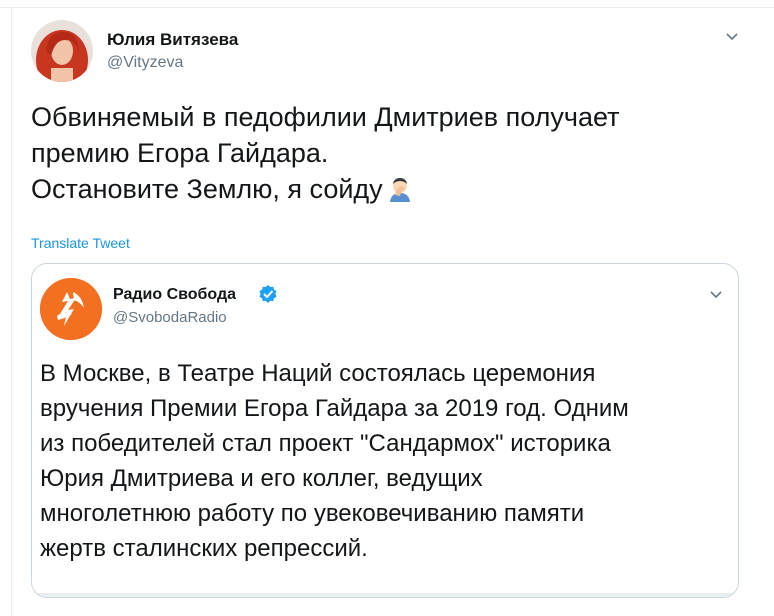 This screenshot has width=774, height=616. I want to click on quoted-text-line: жертв сталинских репрессий., so click(204, 548).